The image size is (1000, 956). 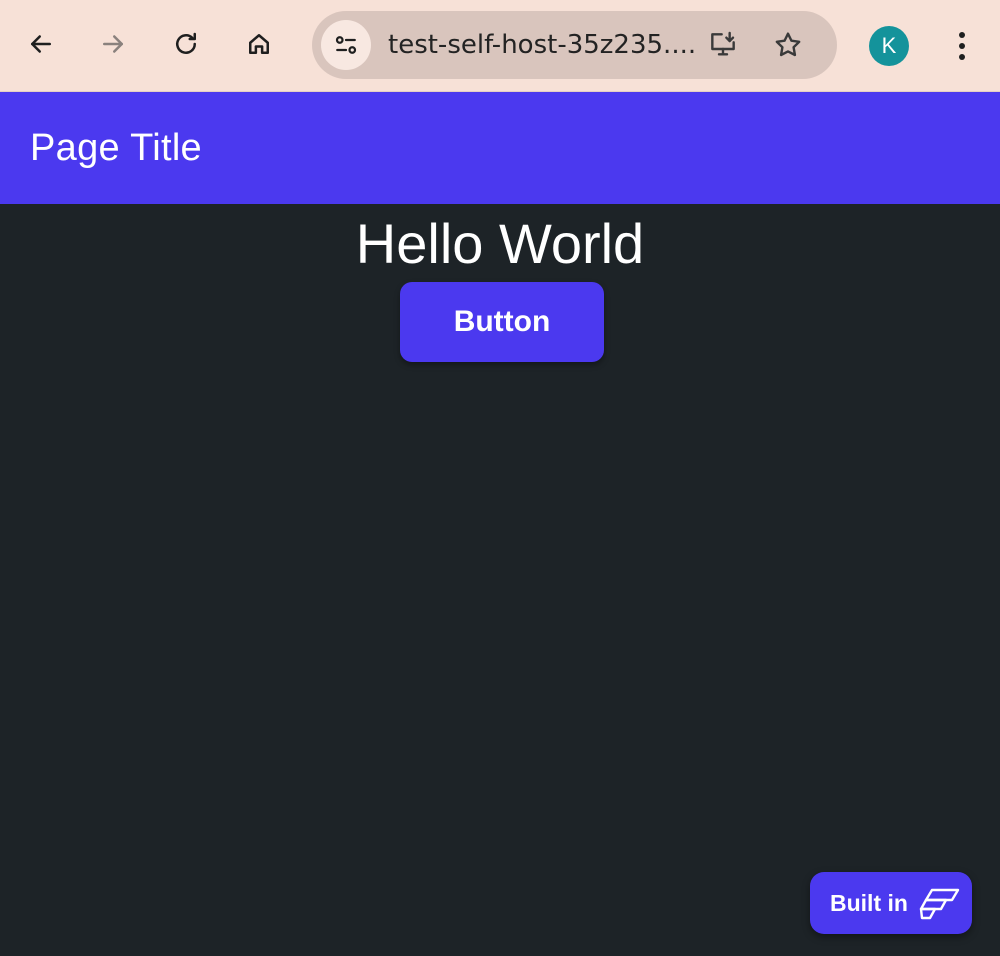 I want to click on bookmark-star-icon, so click(x=788, y=44).